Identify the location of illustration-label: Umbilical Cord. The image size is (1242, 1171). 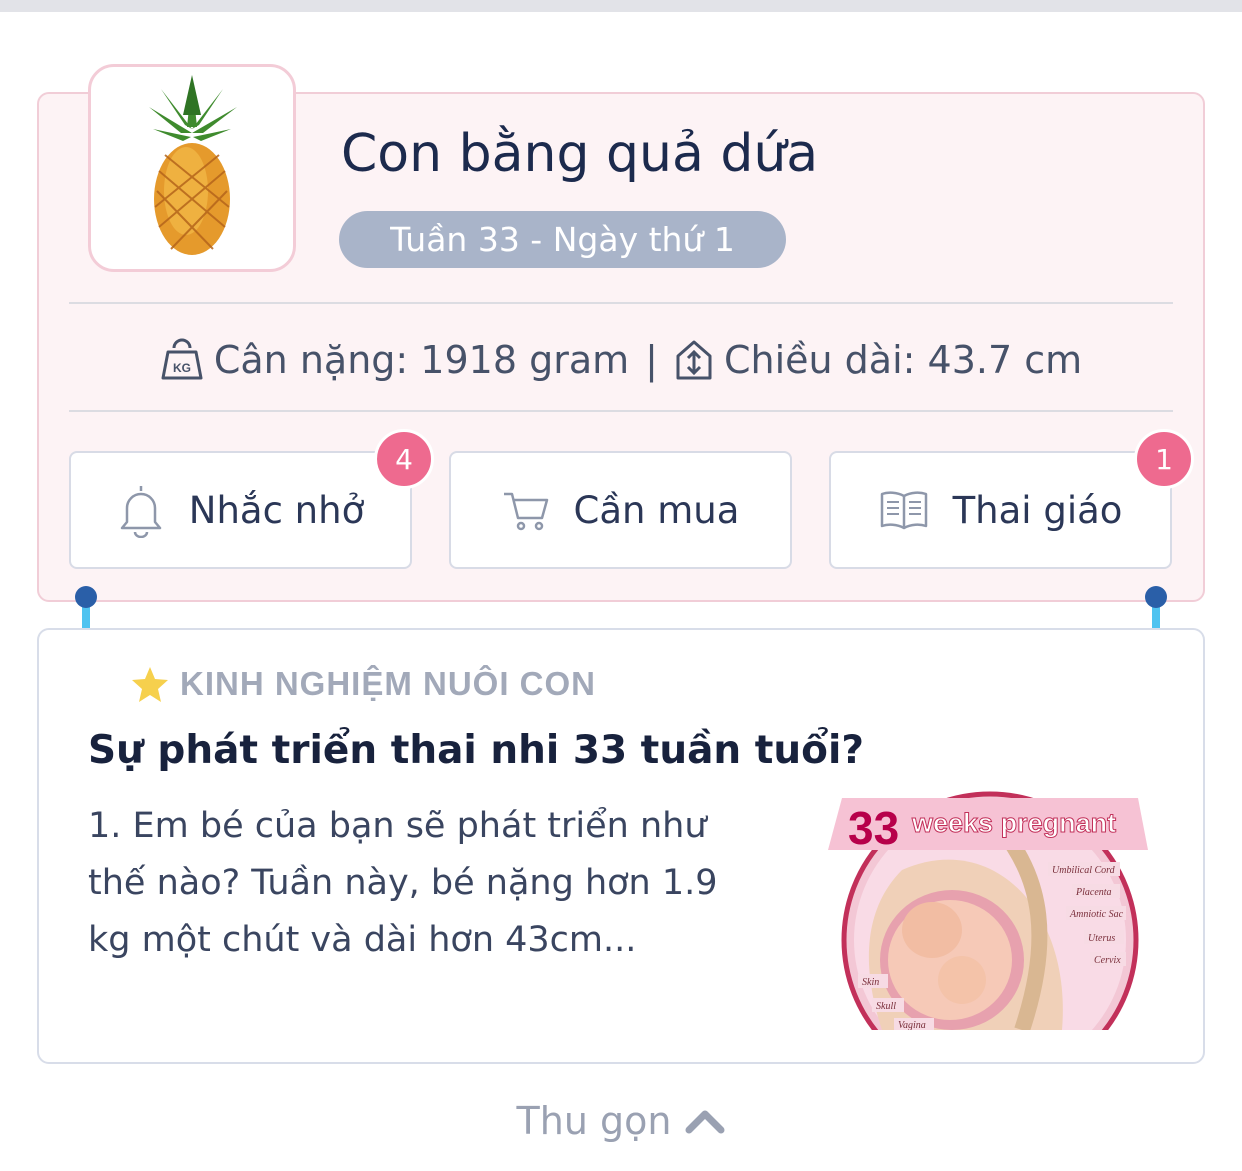
(1084, 870).